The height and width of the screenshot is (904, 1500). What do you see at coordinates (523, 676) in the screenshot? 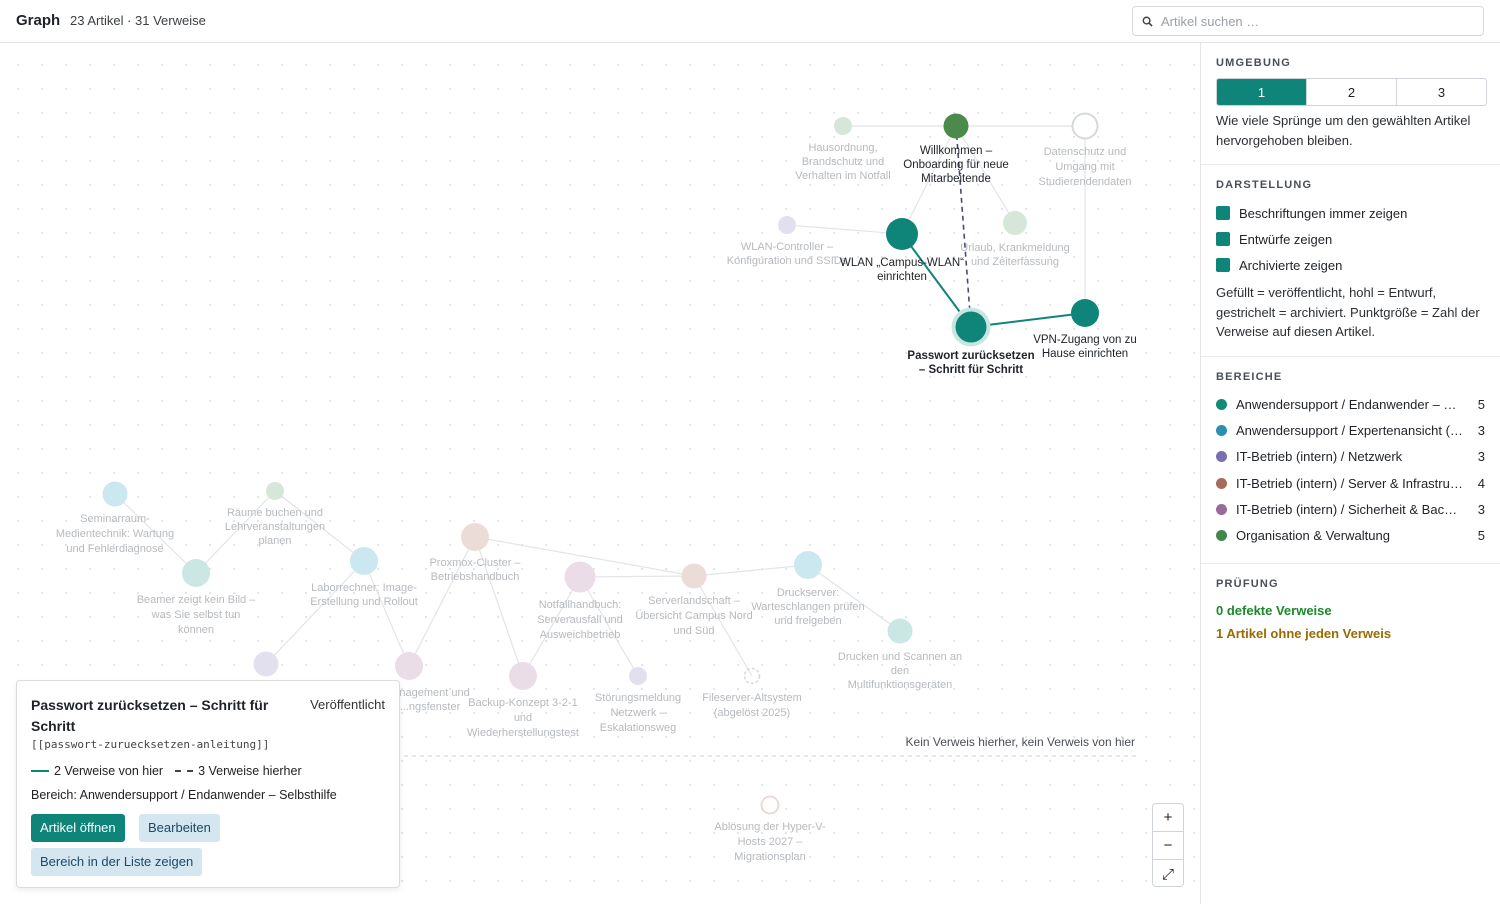
I see `node-backup` at bounding box center [523, 676].